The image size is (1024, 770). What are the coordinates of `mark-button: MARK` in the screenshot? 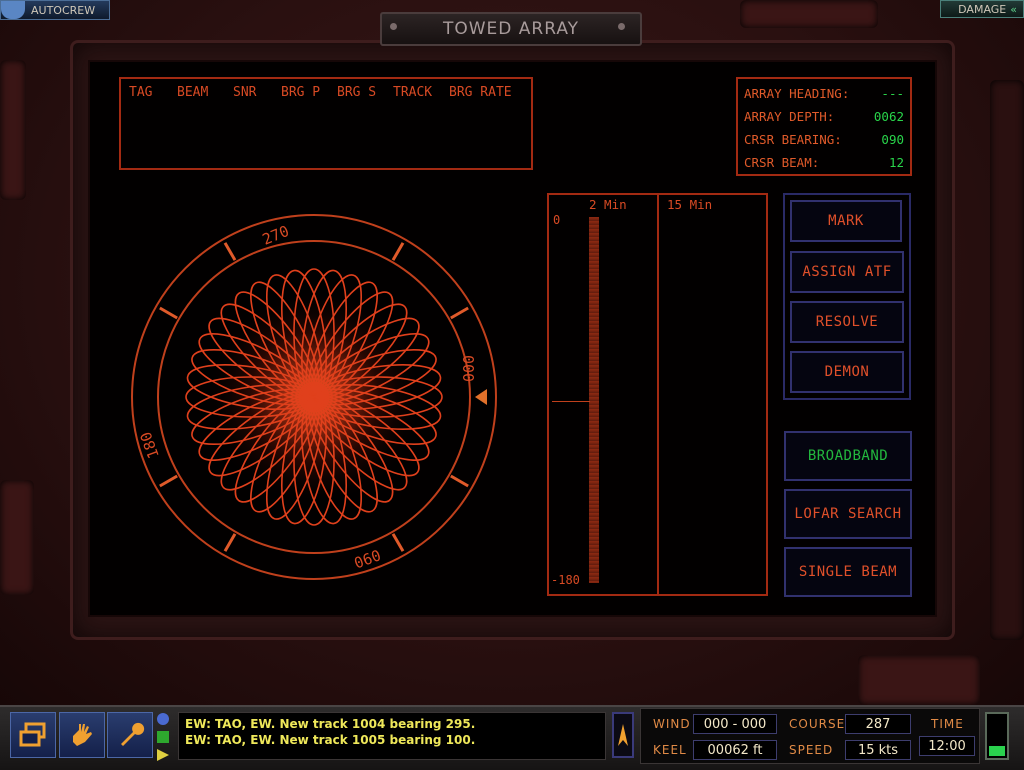 It's located at (846, 221).